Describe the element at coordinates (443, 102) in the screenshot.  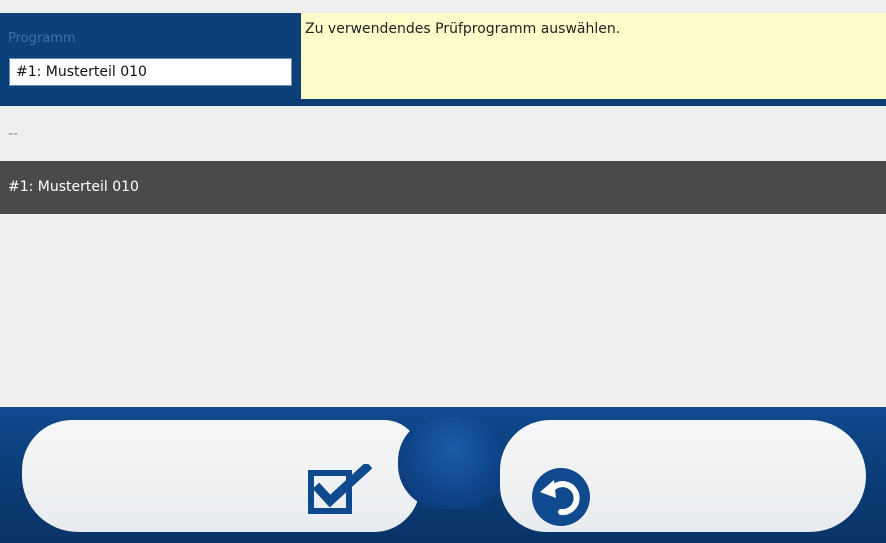
I see `header-divider` at that location.